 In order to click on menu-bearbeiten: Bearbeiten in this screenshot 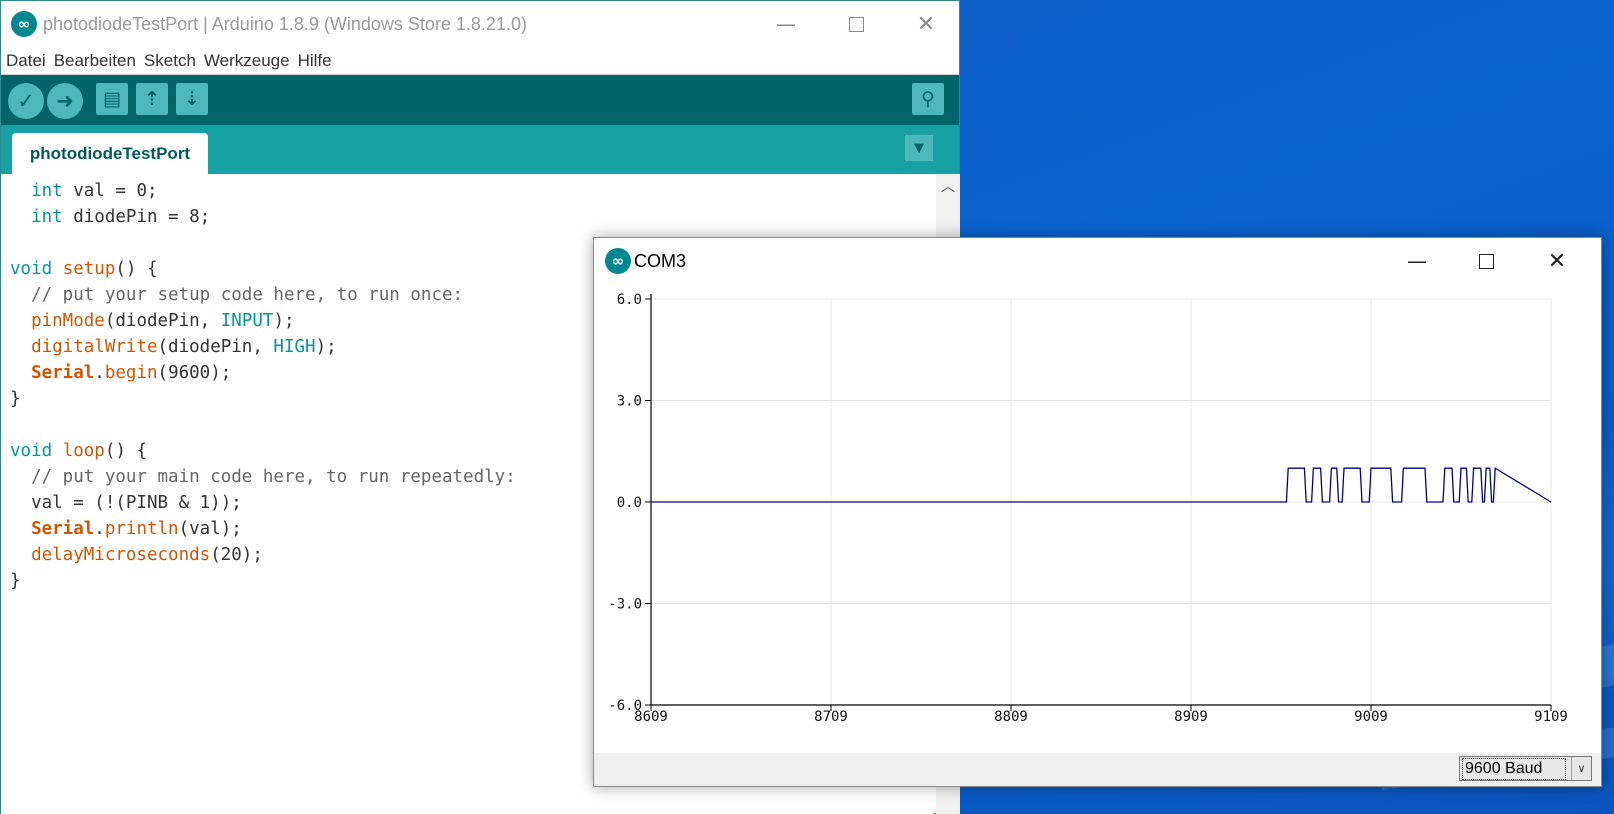, I will do `click(95, 61)`.